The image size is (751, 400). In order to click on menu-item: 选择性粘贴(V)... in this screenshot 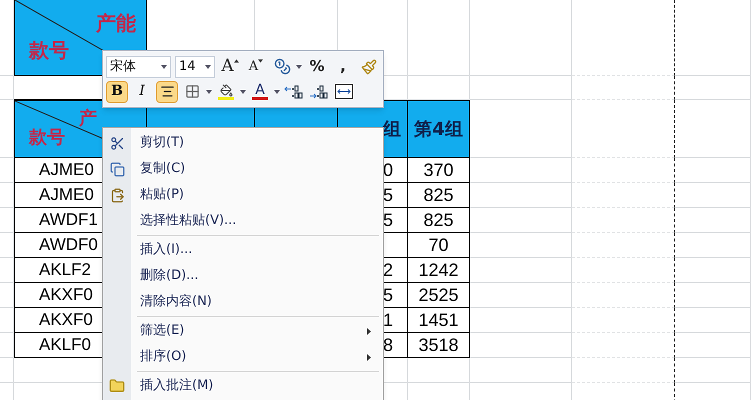, I will do `click(243, 221)`.